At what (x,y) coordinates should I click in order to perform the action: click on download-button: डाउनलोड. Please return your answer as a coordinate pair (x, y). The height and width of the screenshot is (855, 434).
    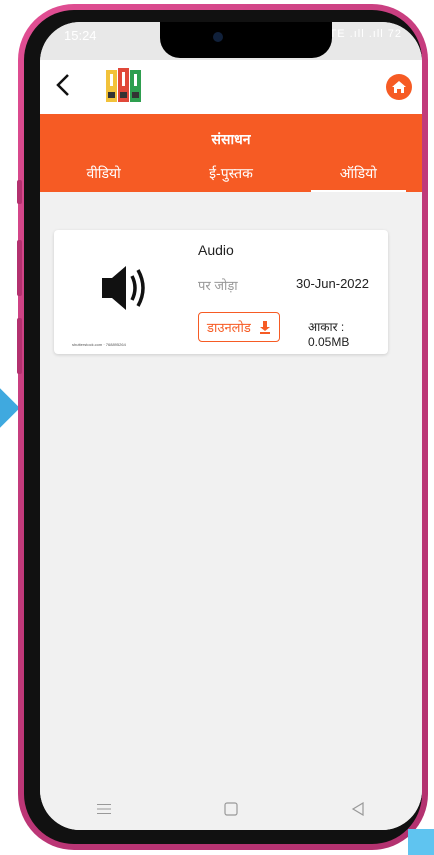
    Looking at the image, I should click on (239, 327).